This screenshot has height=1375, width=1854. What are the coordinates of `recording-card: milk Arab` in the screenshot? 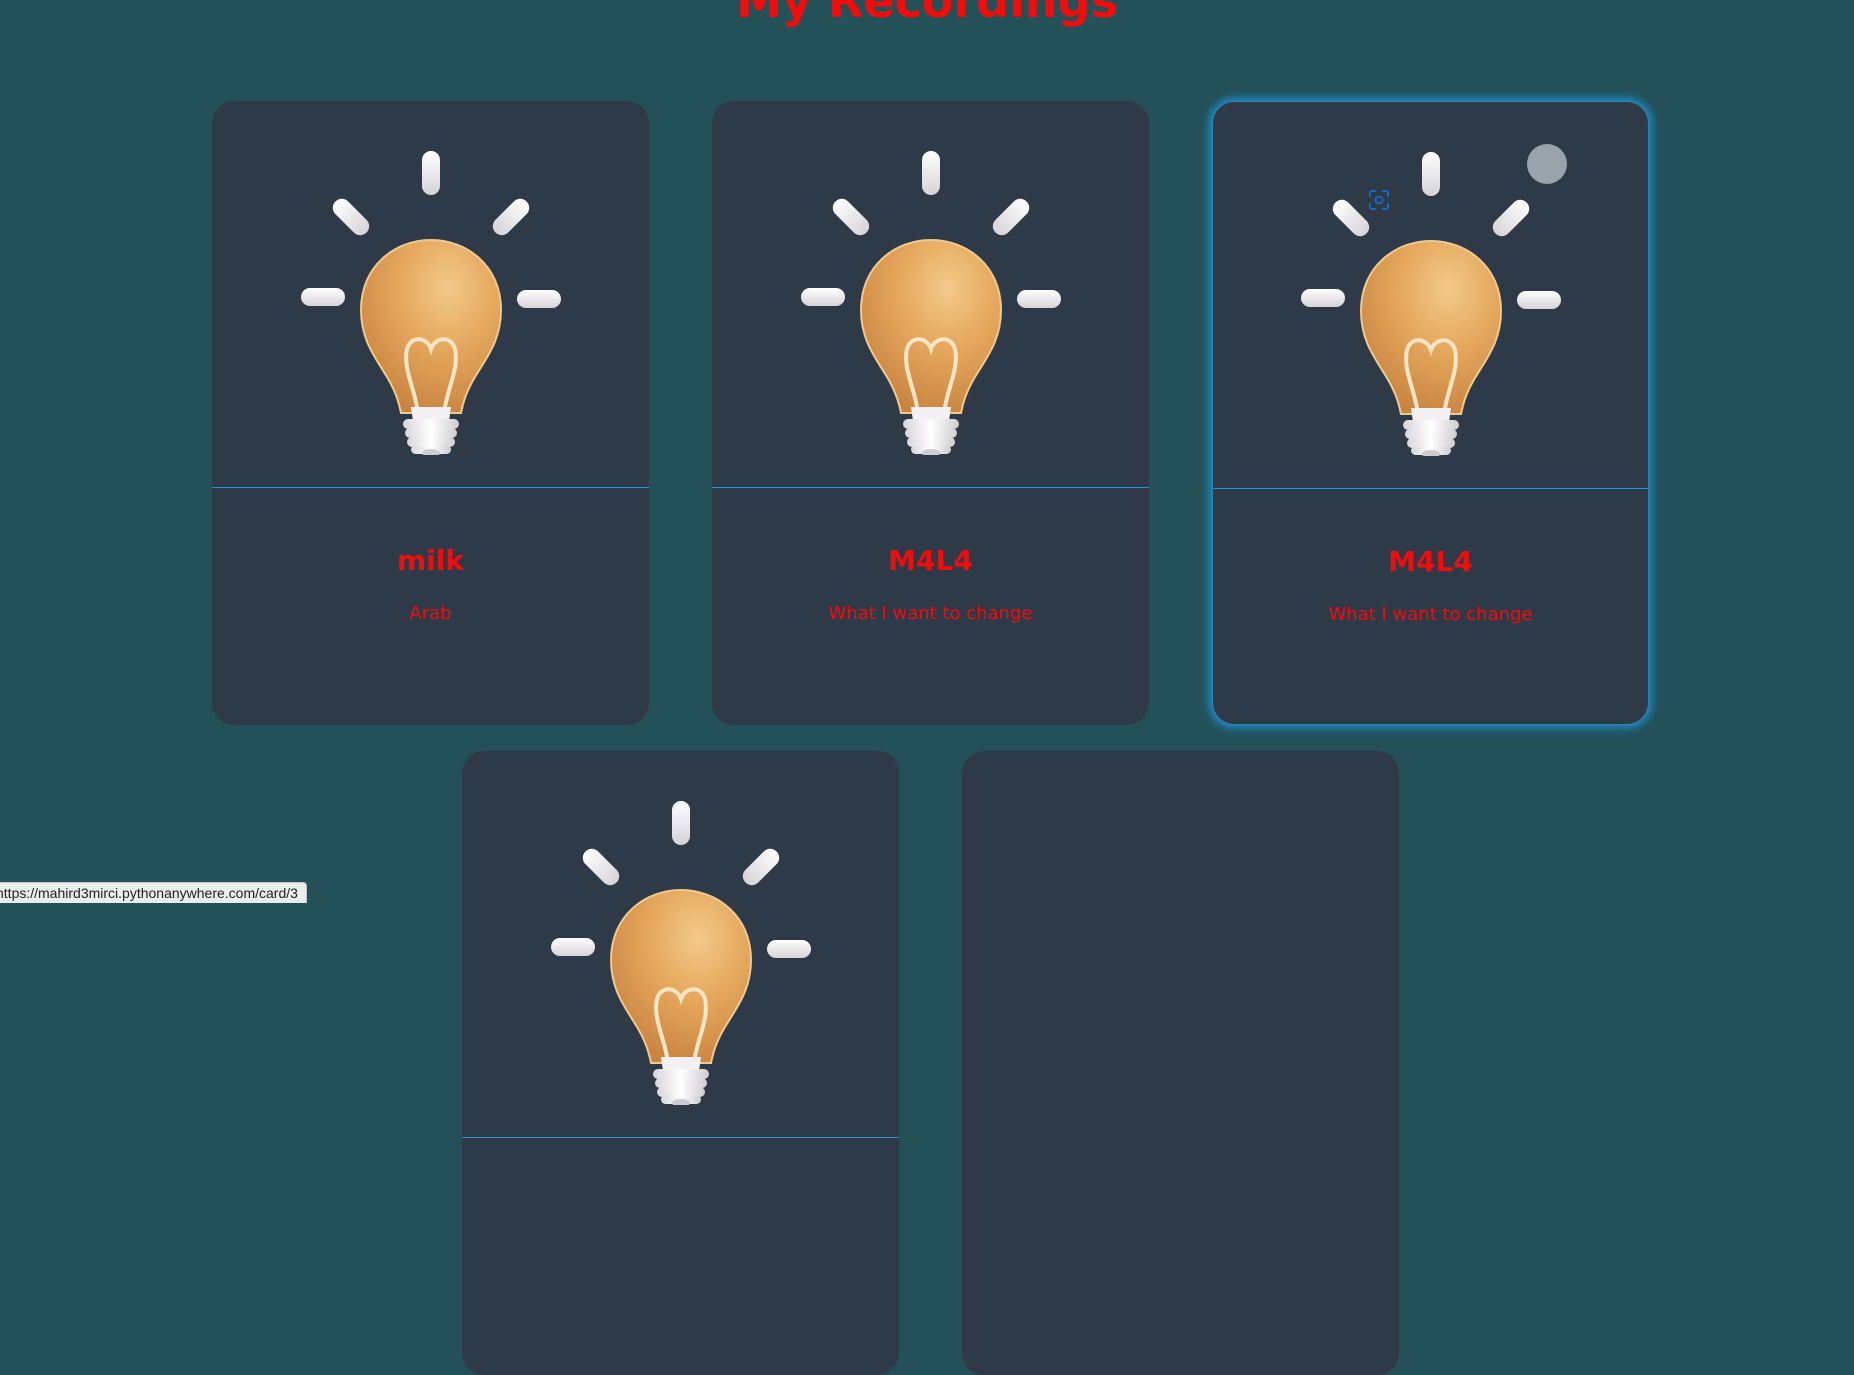 It's located at (430, 413).